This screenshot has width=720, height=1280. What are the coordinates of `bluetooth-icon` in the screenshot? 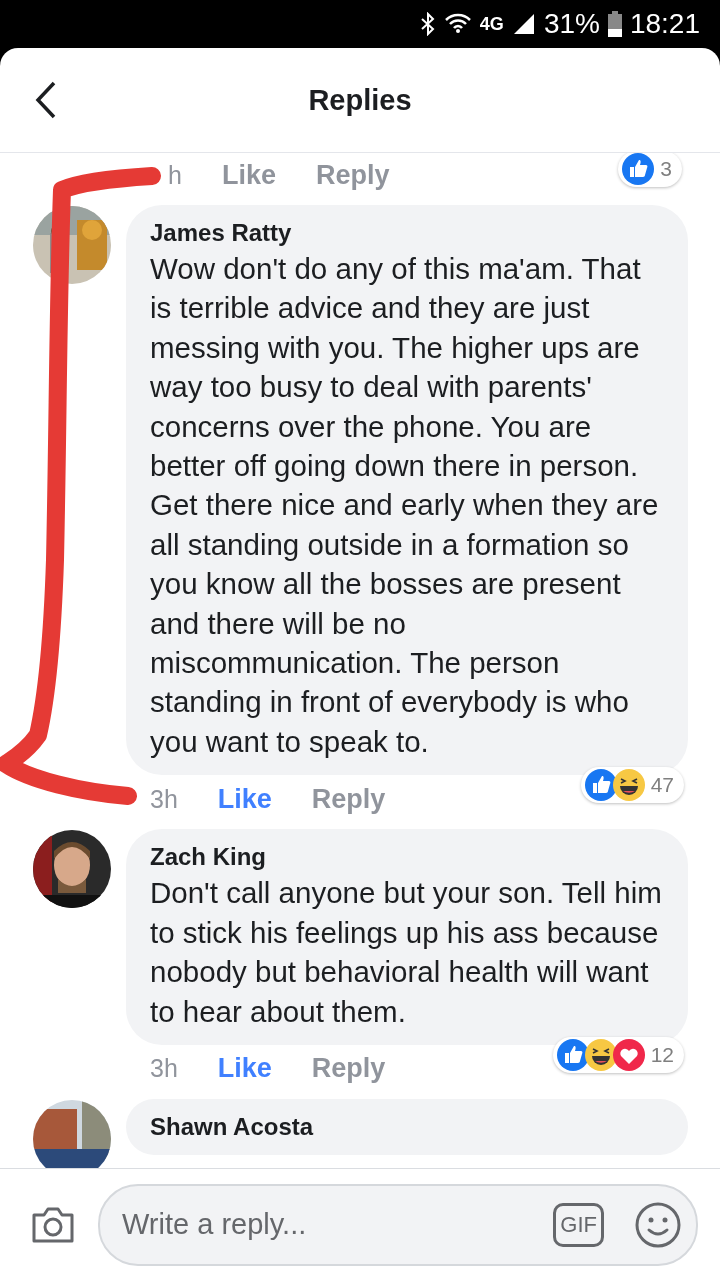 It's located at (427, 24).